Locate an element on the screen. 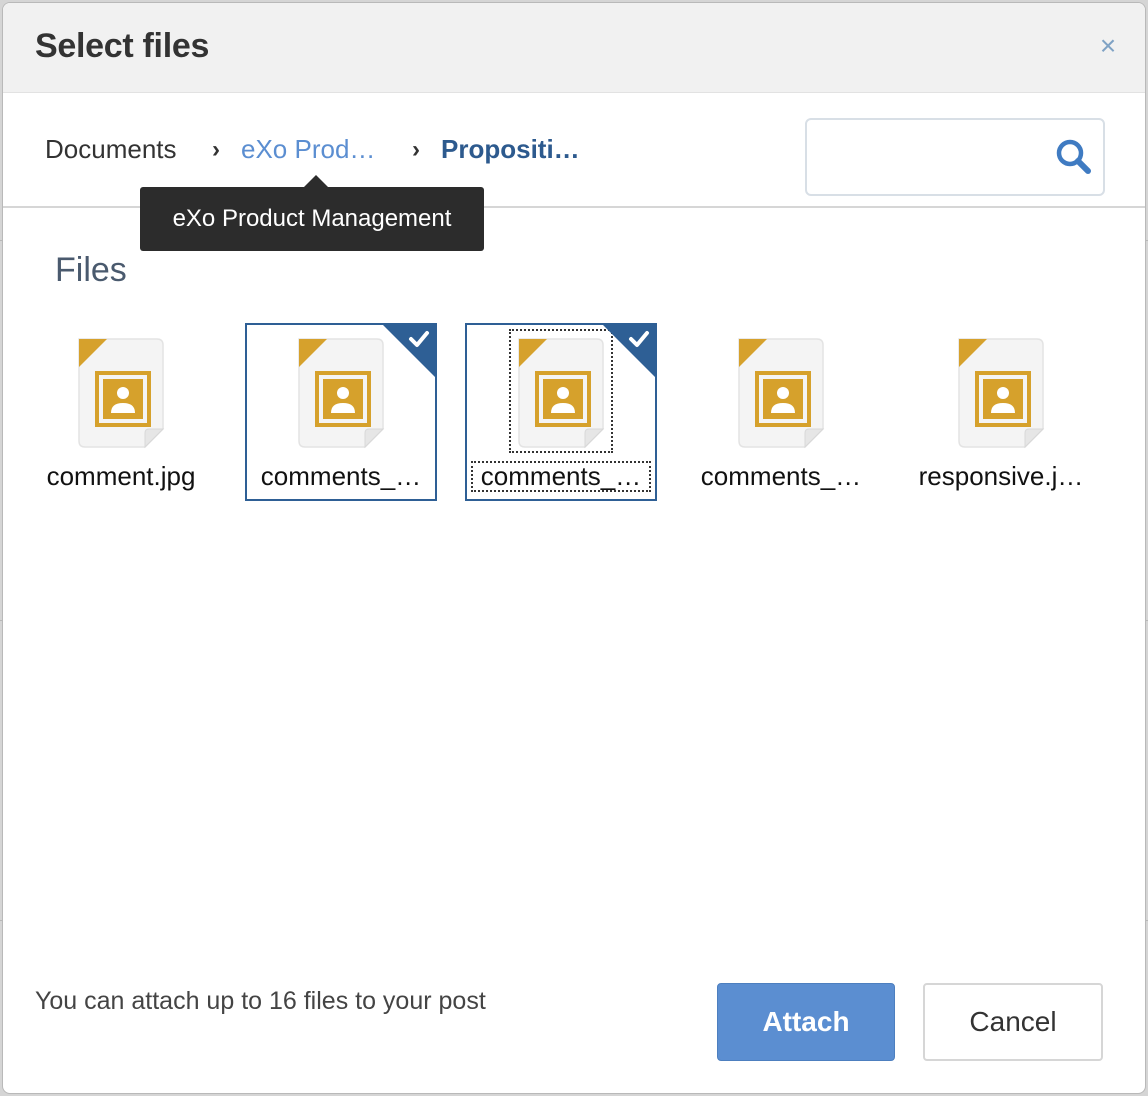  cancel-button: Cancel is located at coordinates (1013, 1022).